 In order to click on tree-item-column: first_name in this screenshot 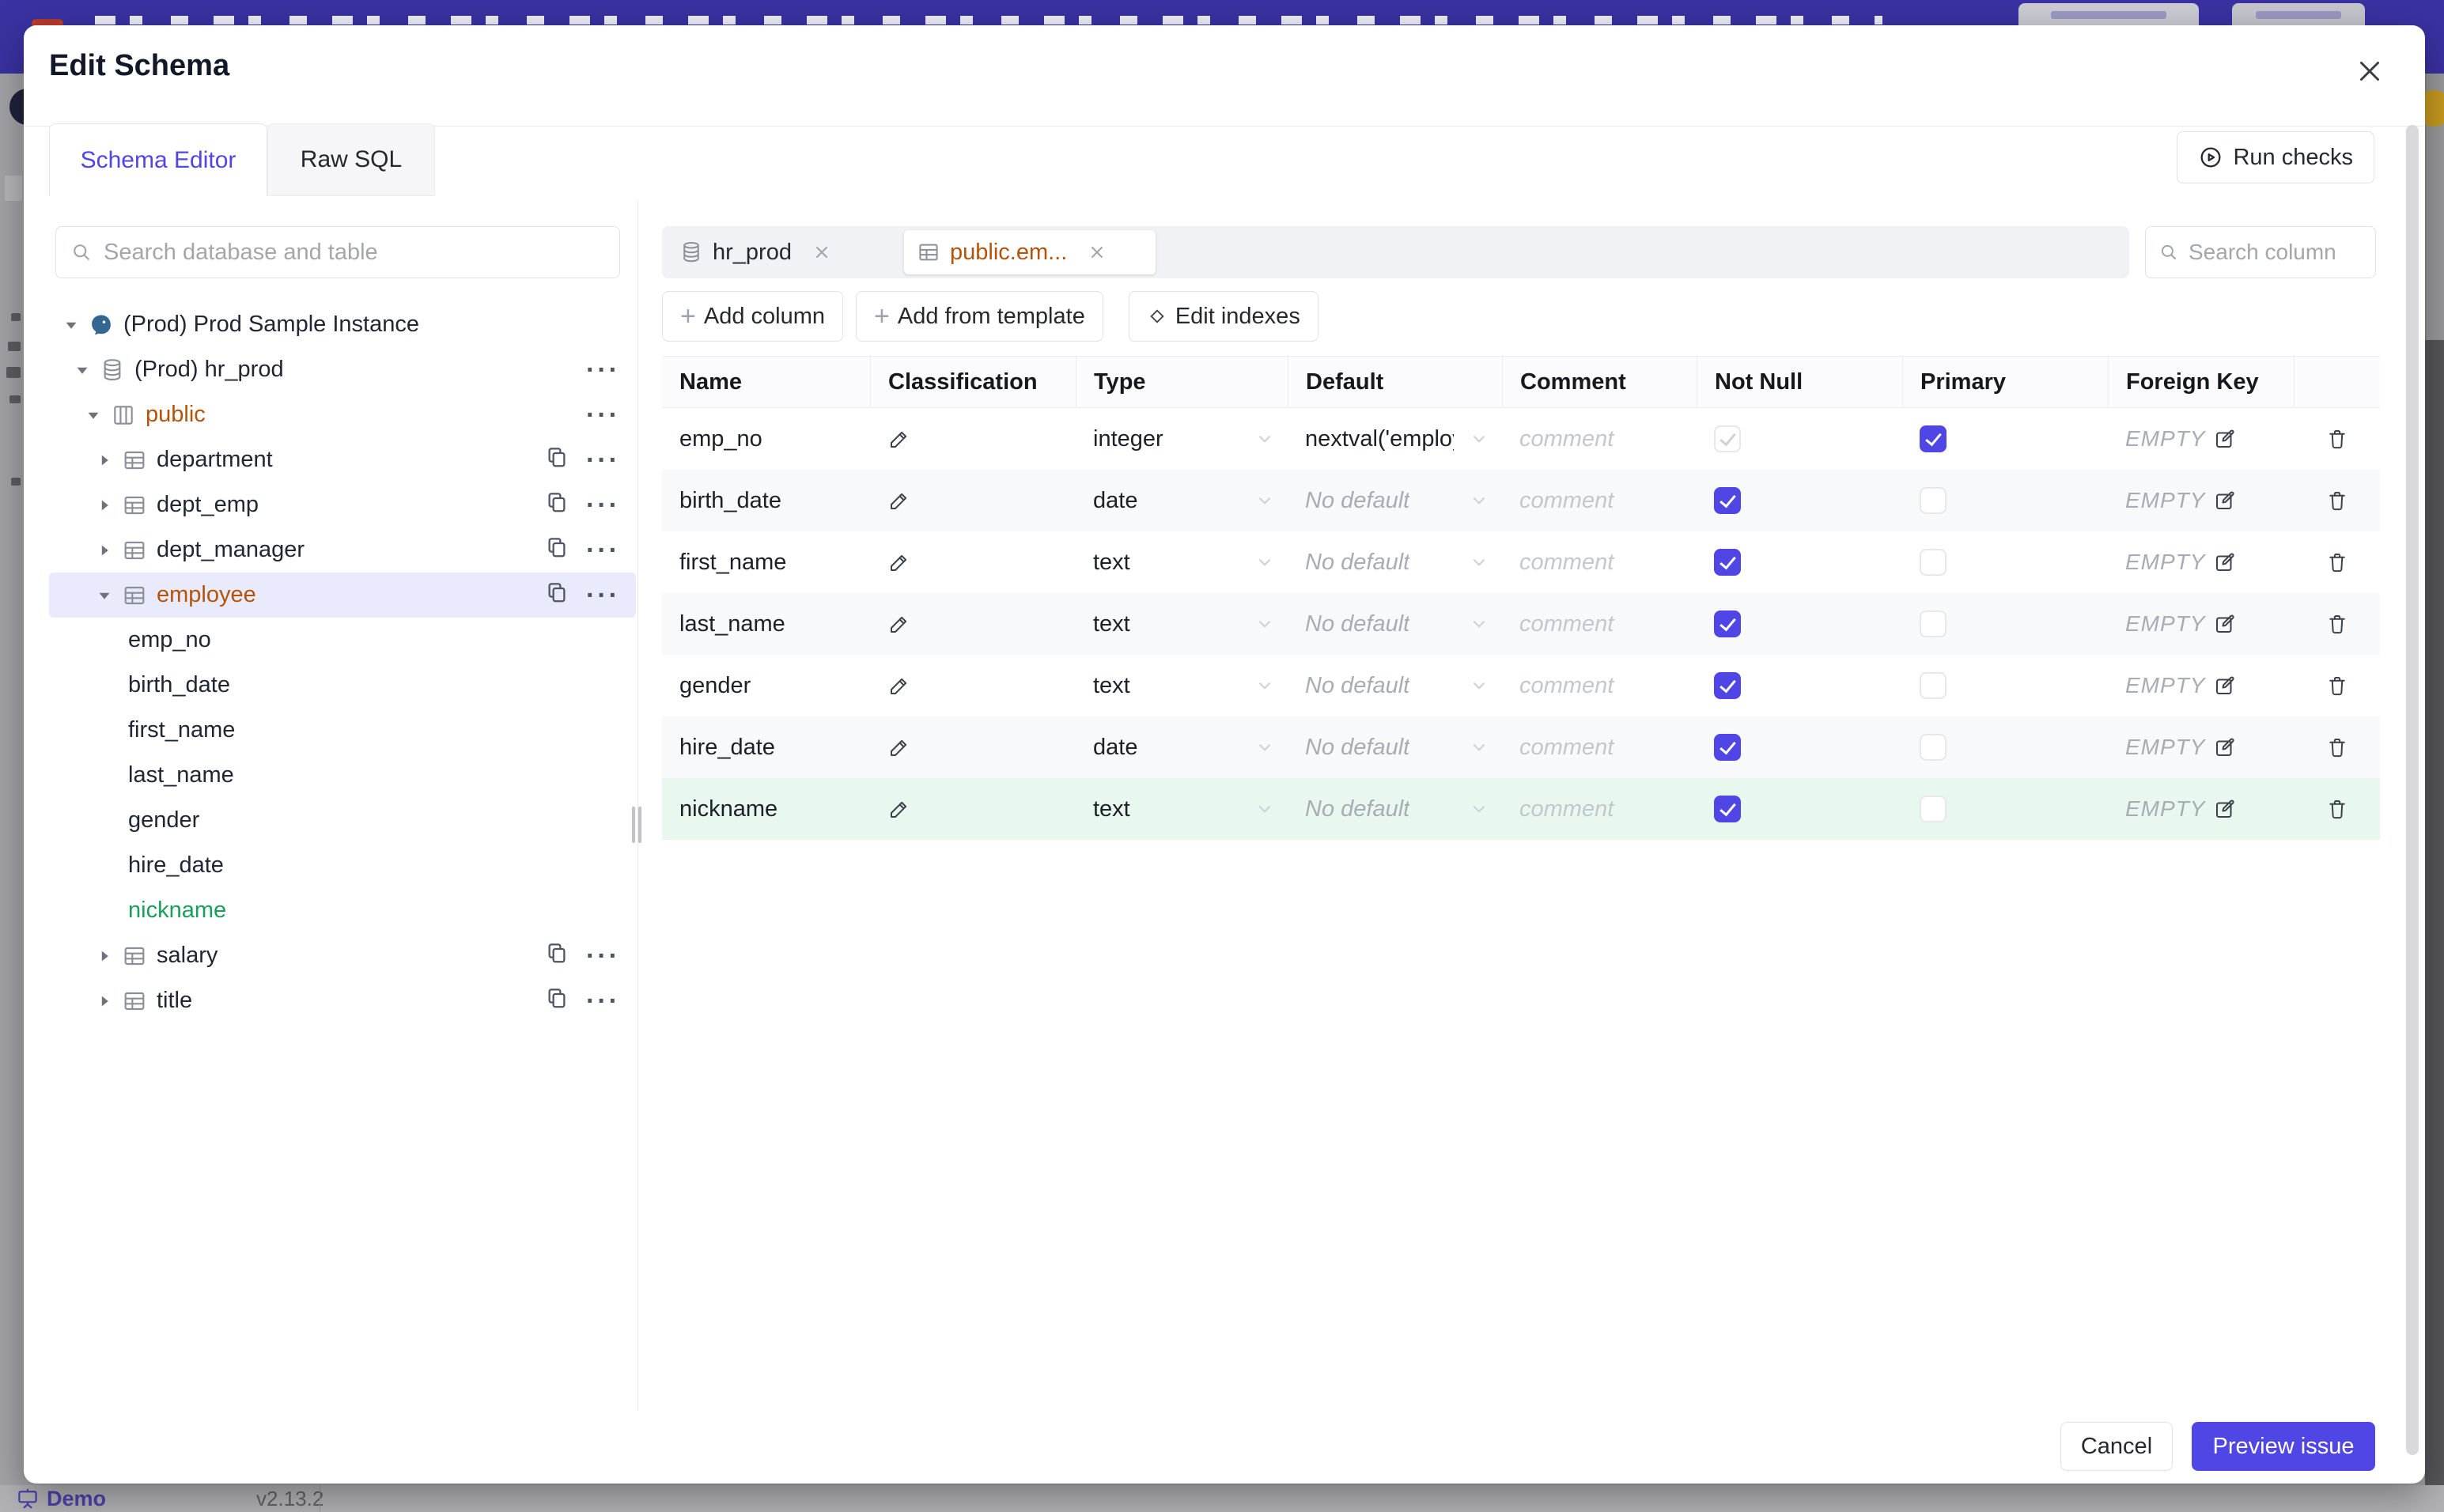, I will do `click(342, 730)`.